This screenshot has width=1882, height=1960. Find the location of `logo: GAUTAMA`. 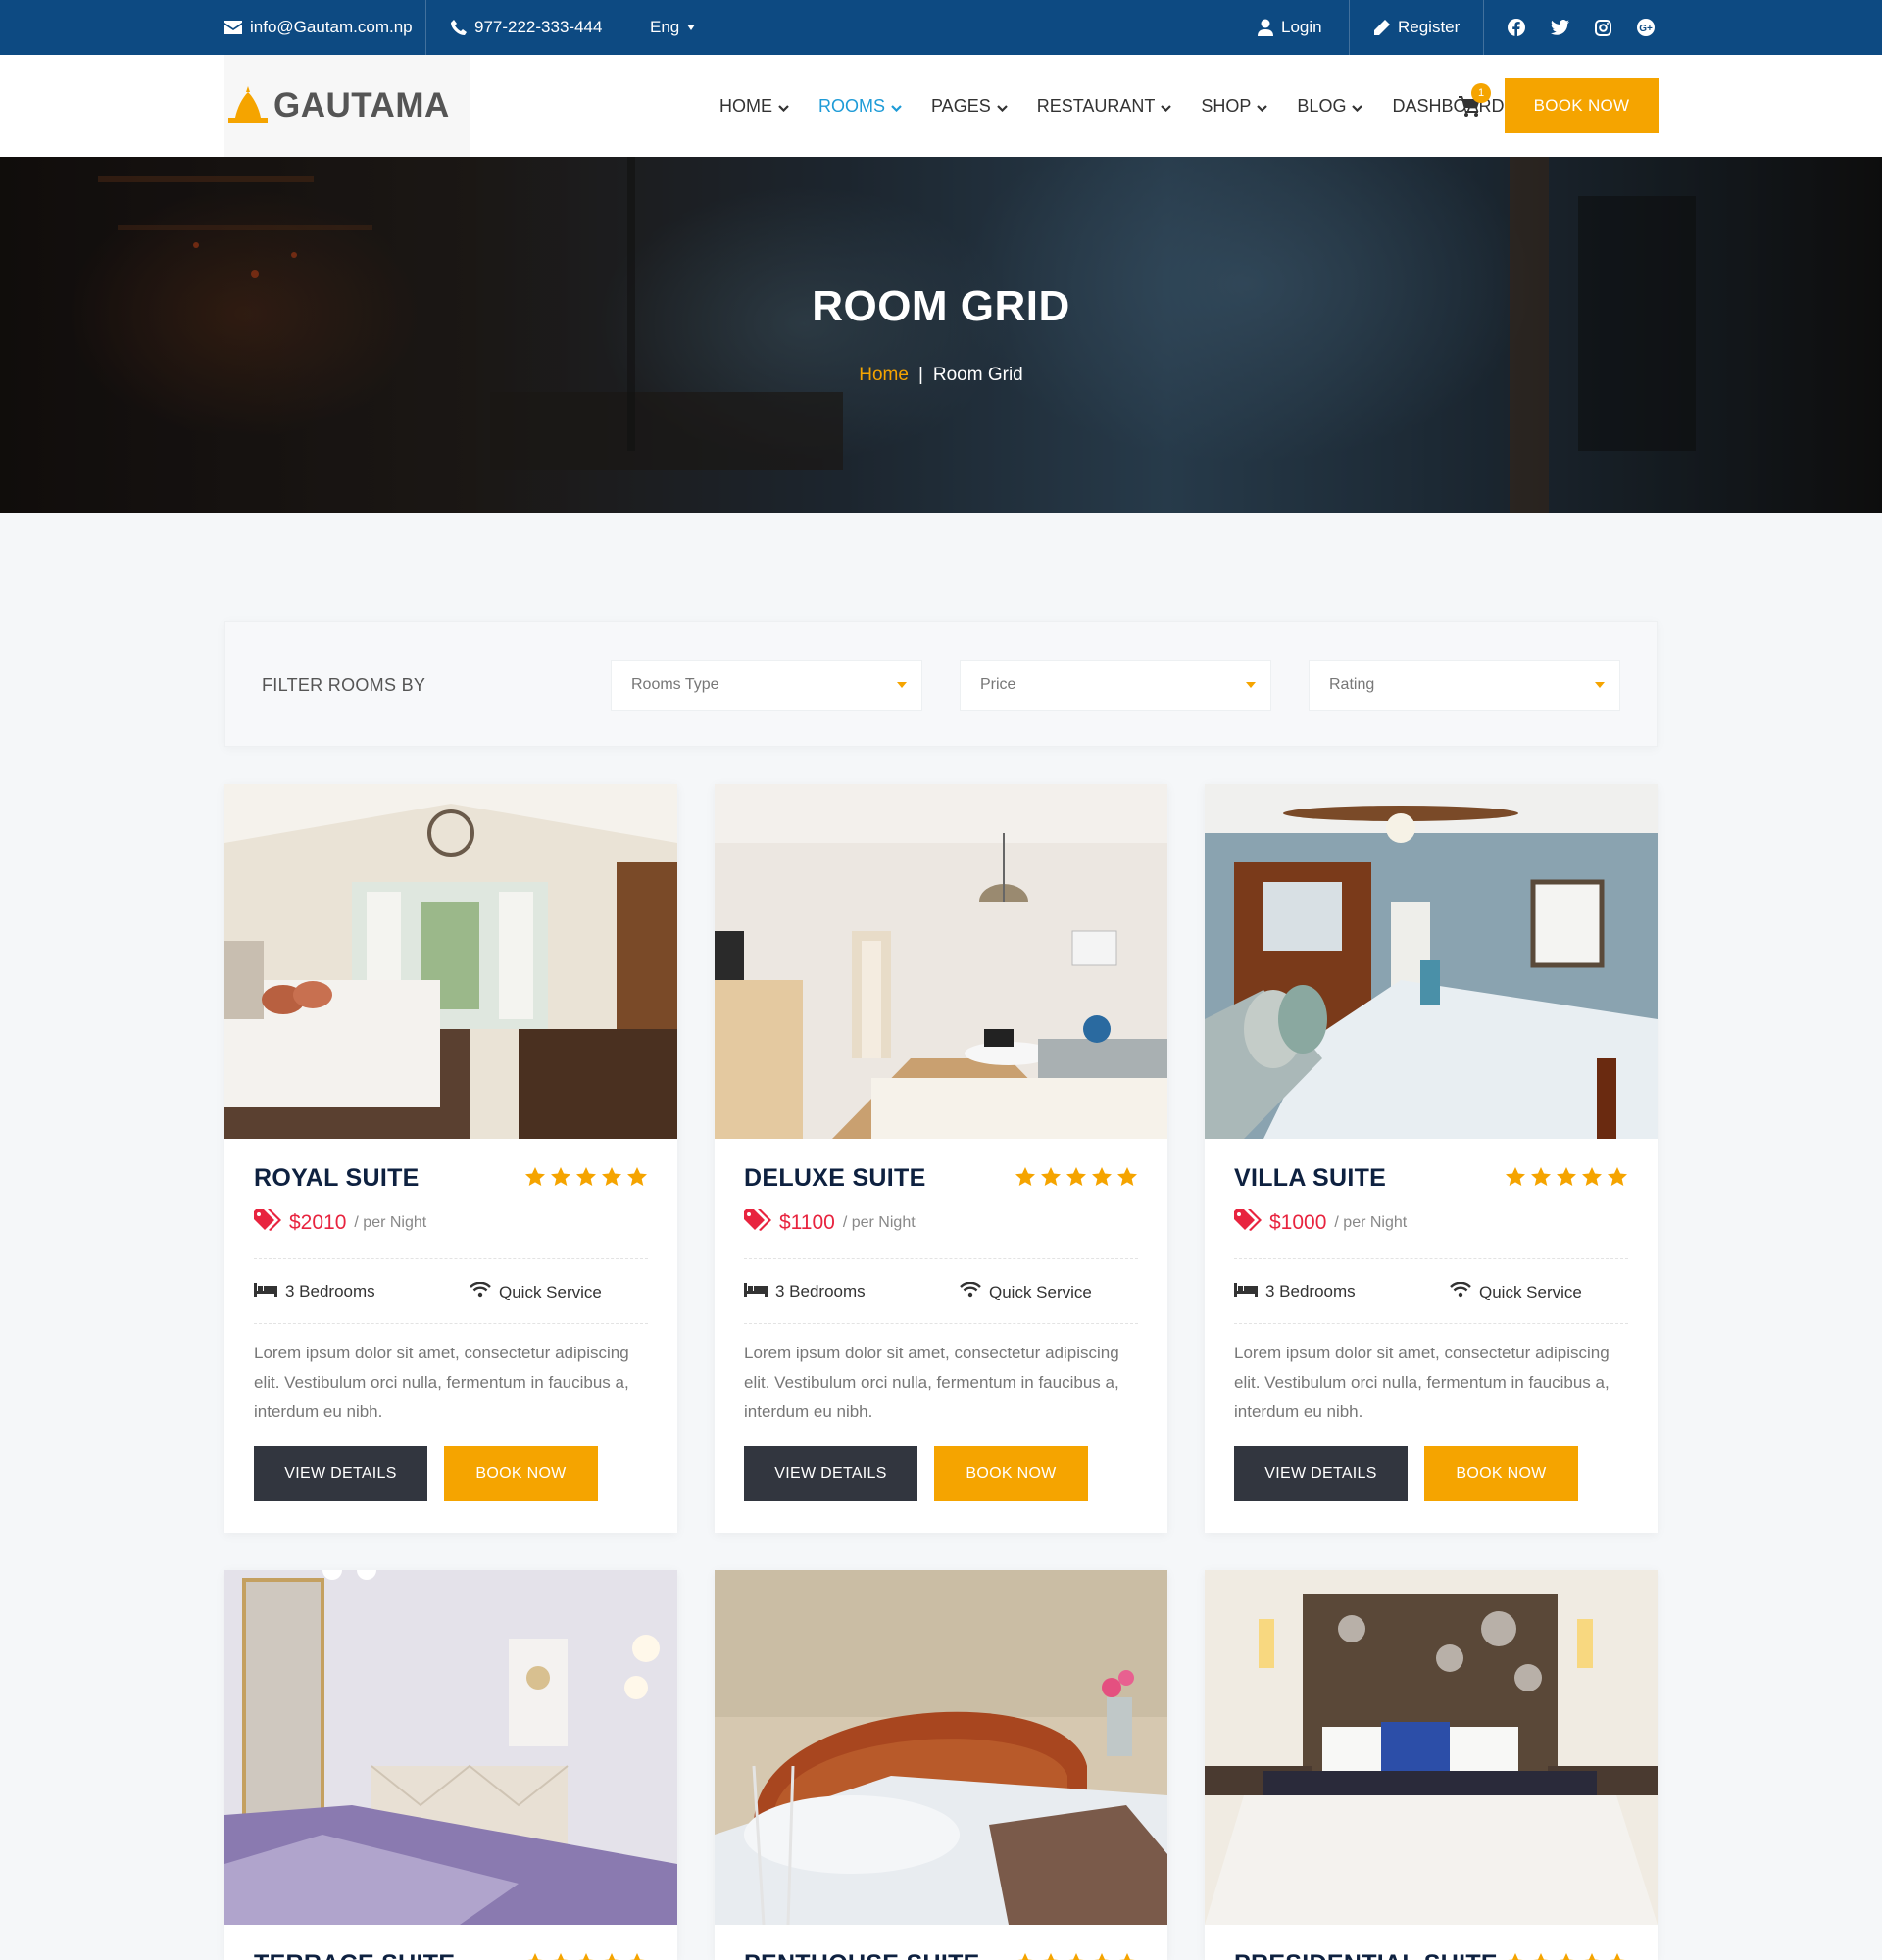

logo: GAUTAMA is located at coordinates (347, 106).